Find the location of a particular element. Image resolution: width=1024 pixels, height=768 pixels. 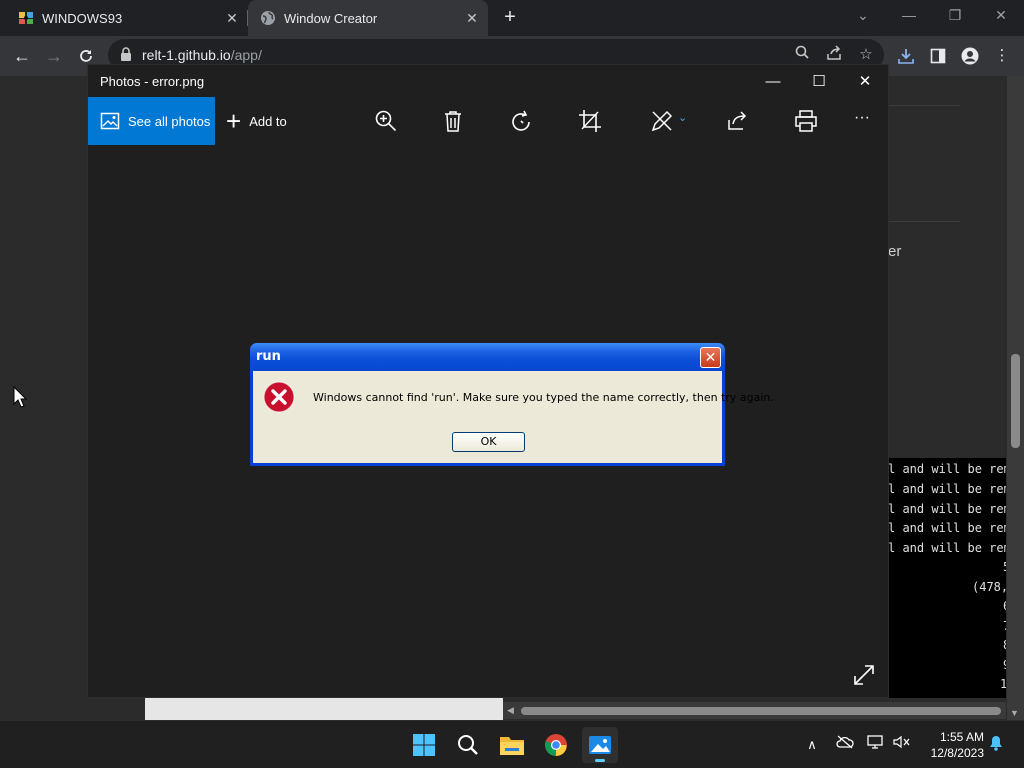

taskbar-chrome is located at coordinates (556, 745).